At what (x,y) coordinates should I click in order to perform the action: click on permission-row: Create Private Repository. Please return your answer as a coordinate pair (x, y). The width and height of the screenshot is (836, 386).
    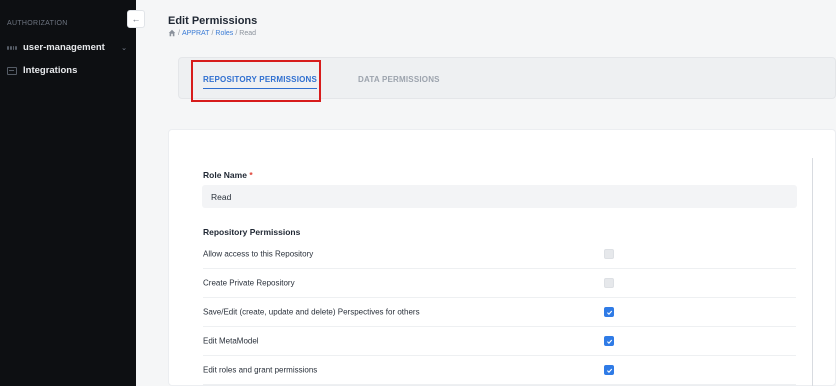
    Looking at the image, I should click on (499, 283).